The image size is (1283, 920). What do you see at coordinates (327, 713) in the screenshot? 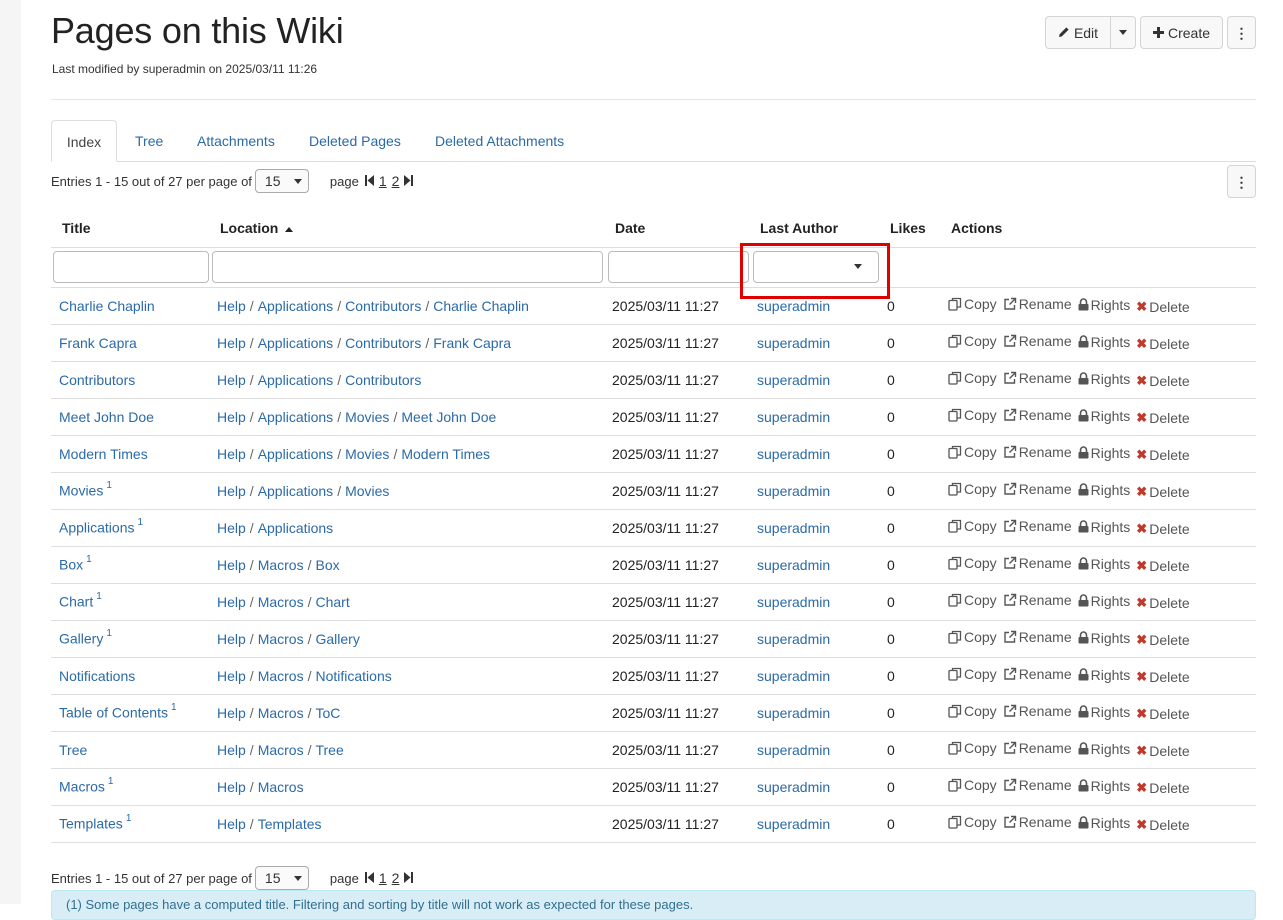
I see `location-link: ToC` at bounding box center [327, 713].